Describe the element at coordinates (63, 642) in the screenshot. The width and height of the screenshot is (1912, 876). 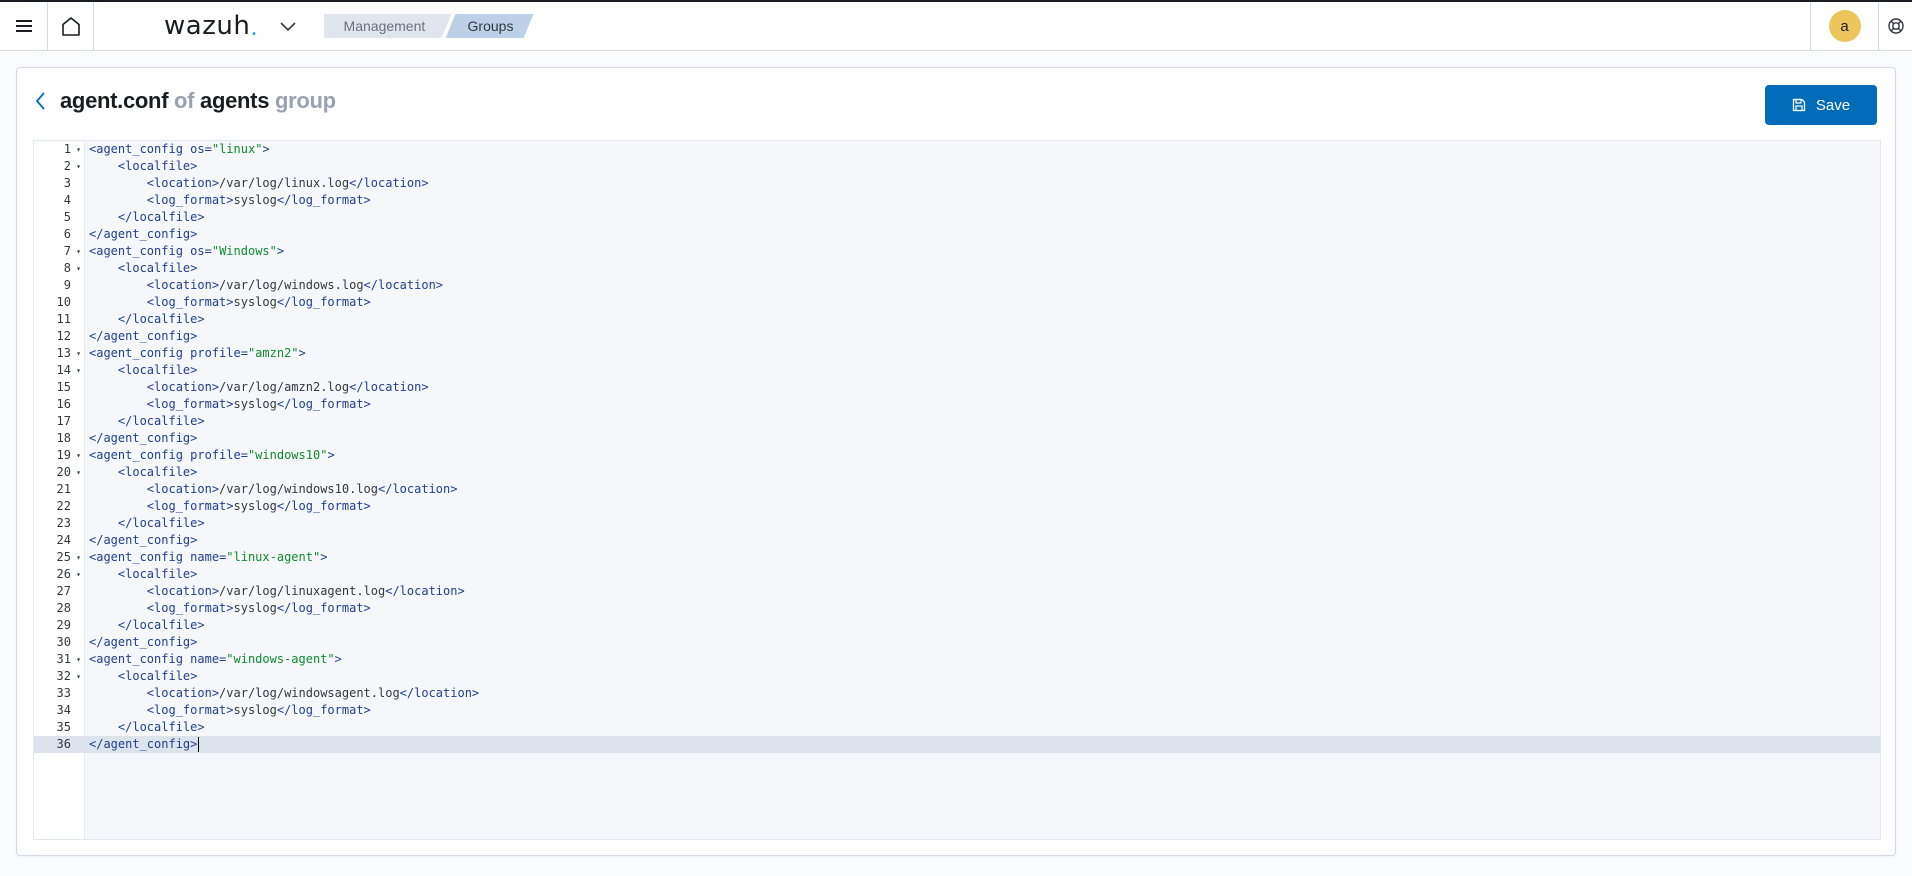
I see `line-number: 30` at that location.